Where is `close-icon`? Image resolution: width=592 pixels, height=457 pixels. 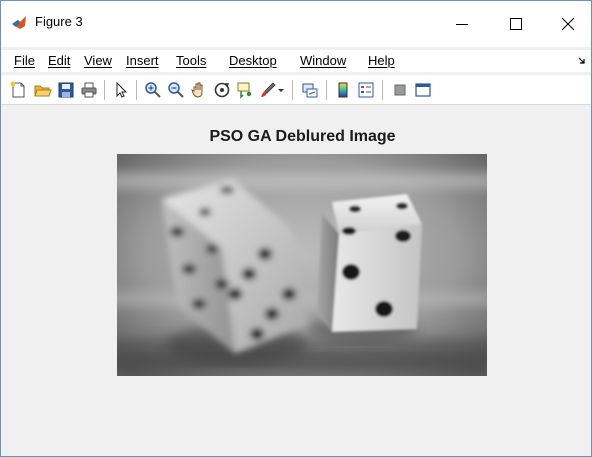
close-icon is located at coordinates (568, 24).